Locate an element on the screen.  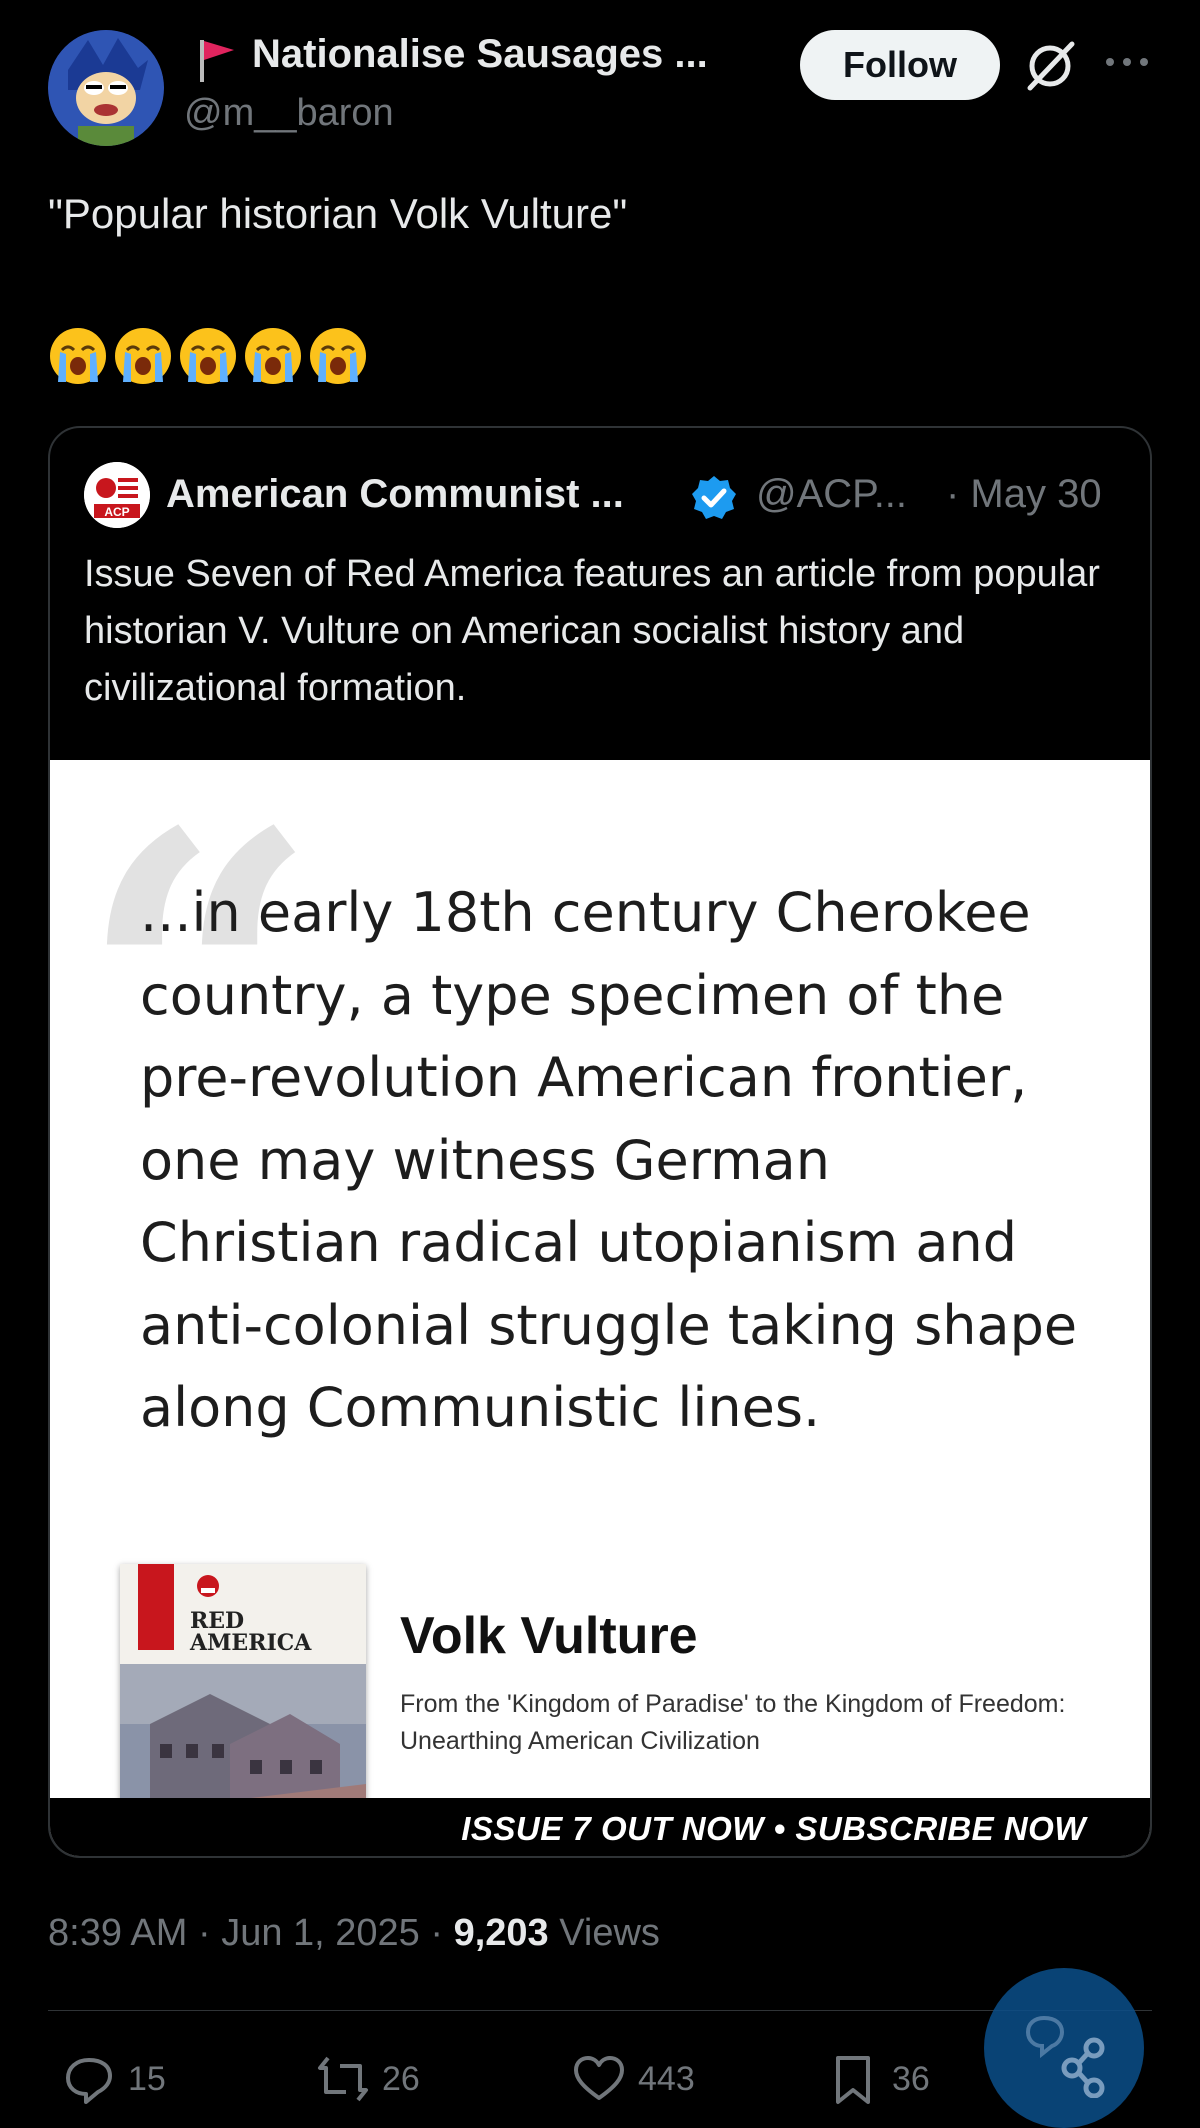
acp-logo-icon is located at coordinates (208, 1586).